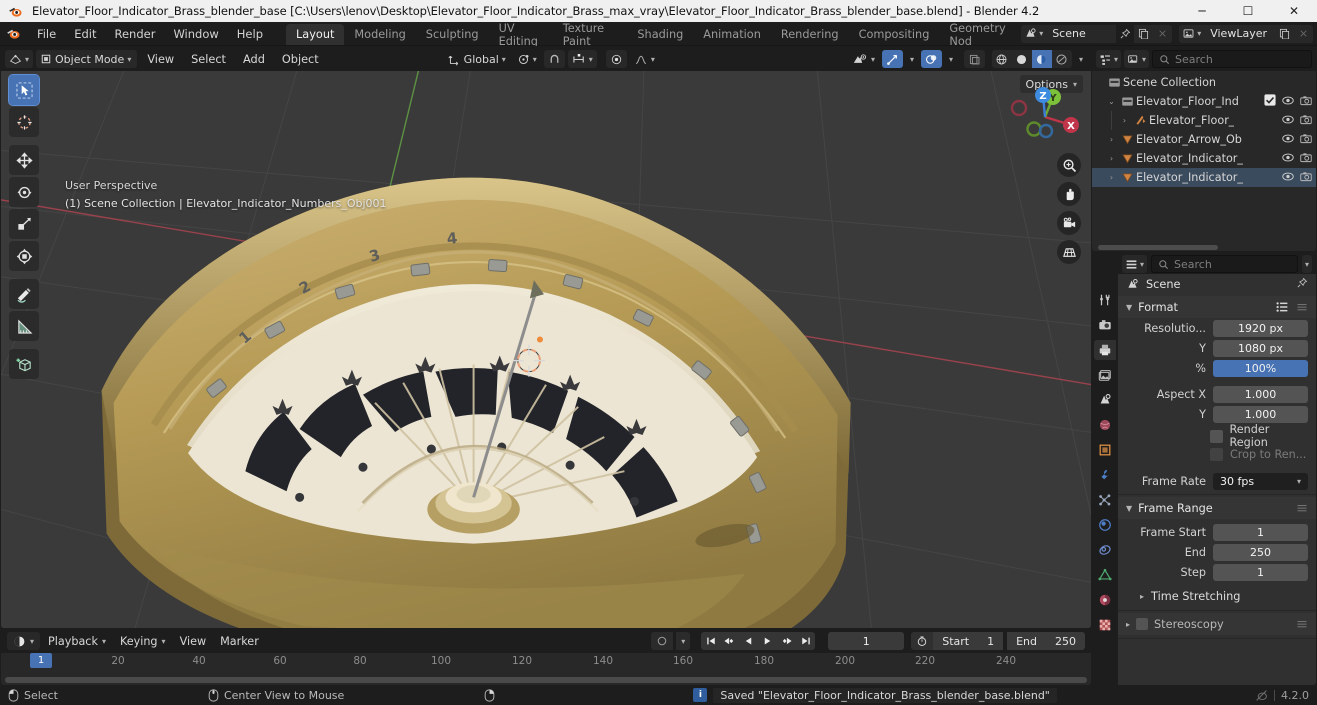 This screenshot has width=1317, height=705. Describe the element at coordinates (951, 59) in the screenshot. I see `overlays-dropdown: ▾` at that location.